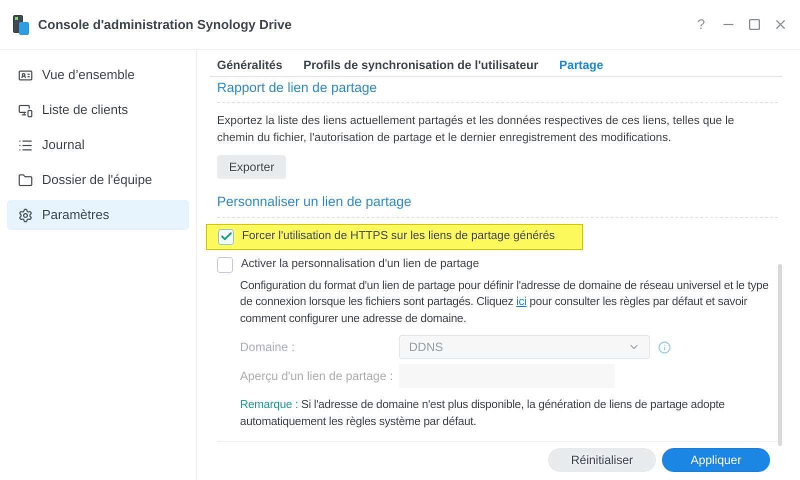 This screenshot has height=480, width=800. What do you see at coordinates (780, 24) in the screenshot?
I see `close-icon` at bounding box center [780, 24].